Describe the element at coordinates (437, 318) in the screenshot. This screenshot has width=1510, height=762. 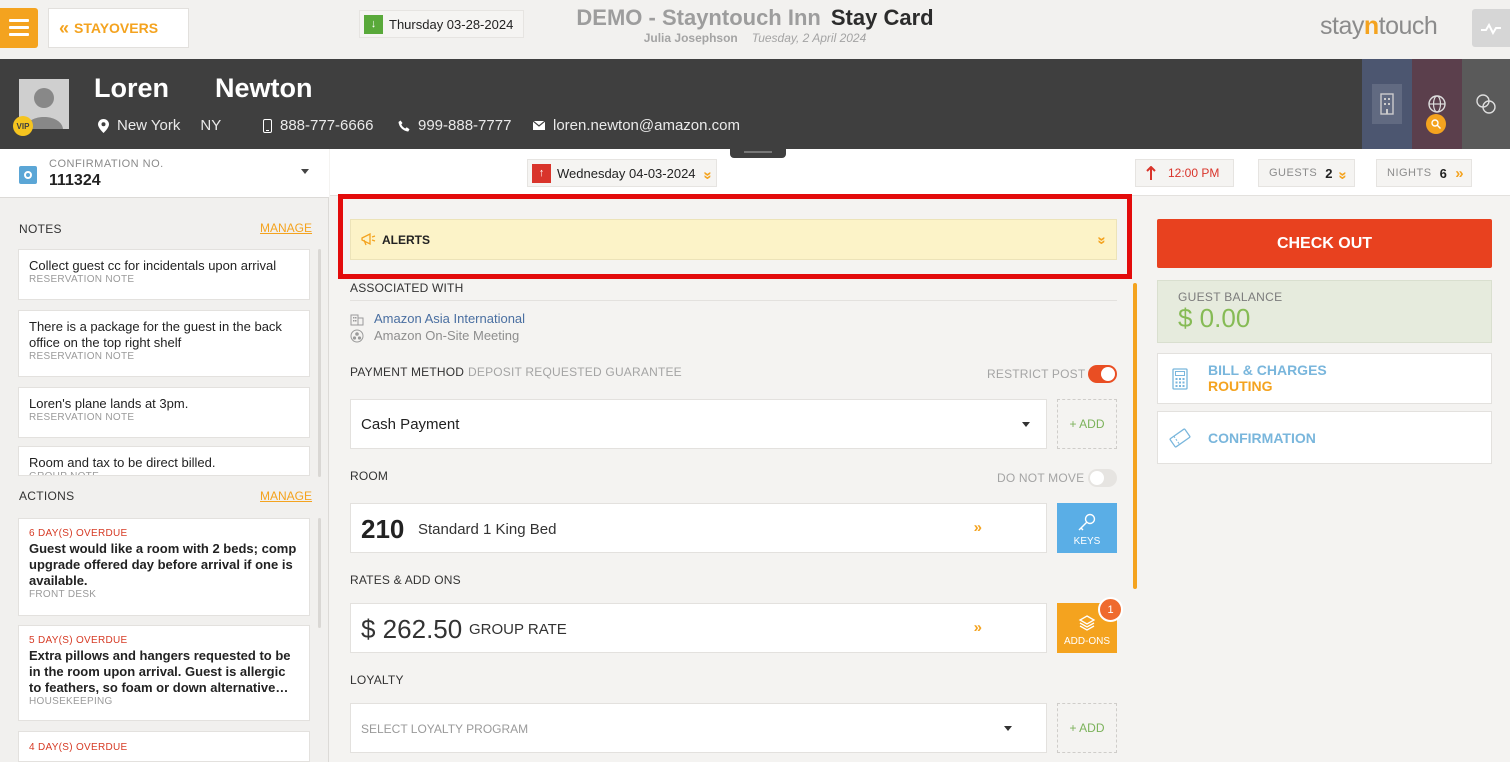
I see `associated-company: Amazon Asia International` at that location.